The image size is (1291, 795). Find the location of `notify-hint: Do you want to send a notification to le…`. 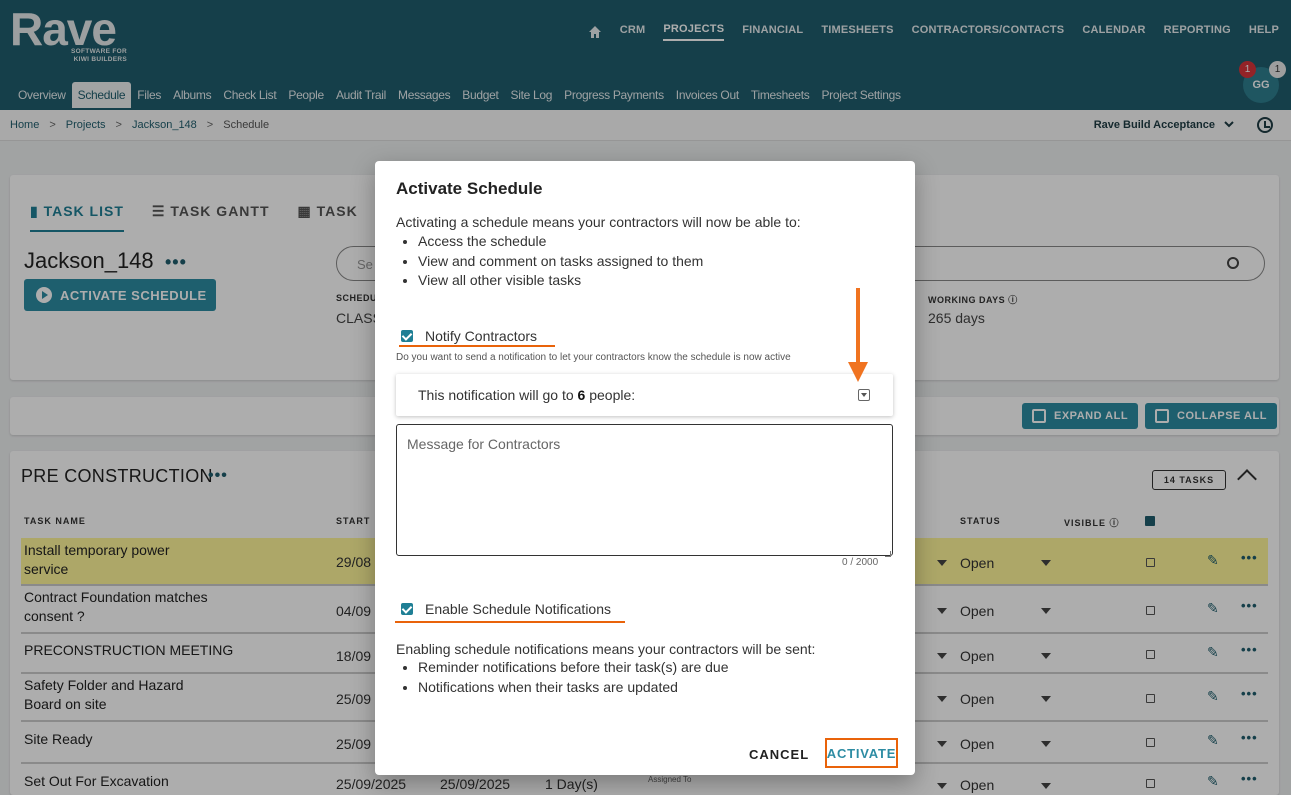

notify-hint: Do you want to send a notification to le… is located at coordinates (593, 357).